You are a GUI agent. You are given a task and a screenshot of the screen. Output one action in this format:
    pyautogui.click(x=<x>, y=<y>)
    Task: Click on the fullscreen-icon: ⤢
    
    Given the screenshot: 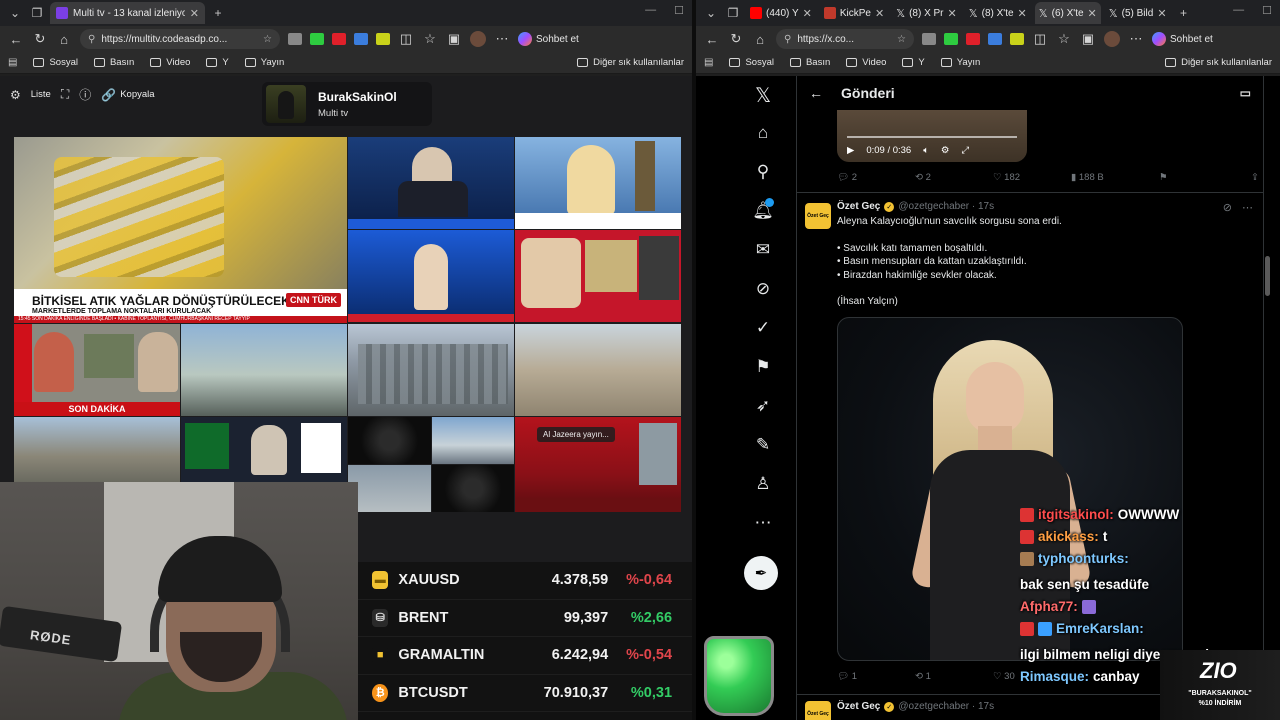 What is the action you would take?
    pyautogui.click(x=965, y=150)
    